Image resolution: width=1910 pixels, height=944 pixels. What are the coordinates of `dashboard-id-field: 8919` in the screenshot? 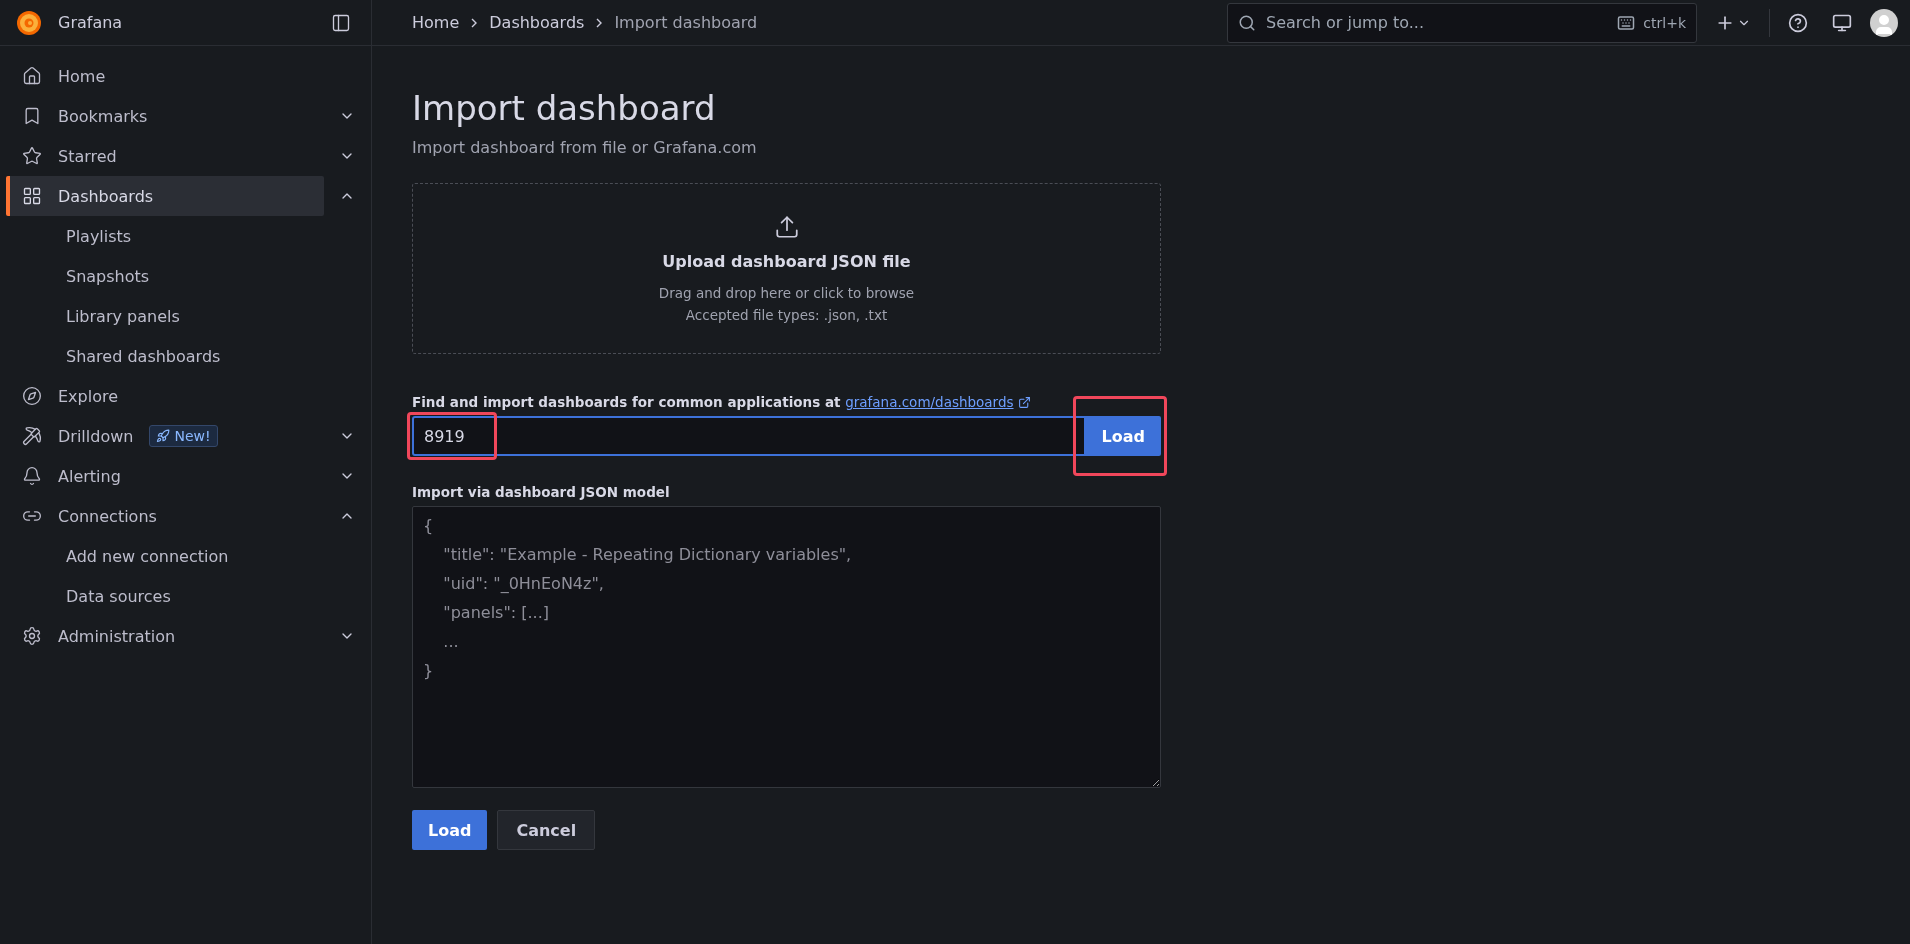 It's located at (749, 436).